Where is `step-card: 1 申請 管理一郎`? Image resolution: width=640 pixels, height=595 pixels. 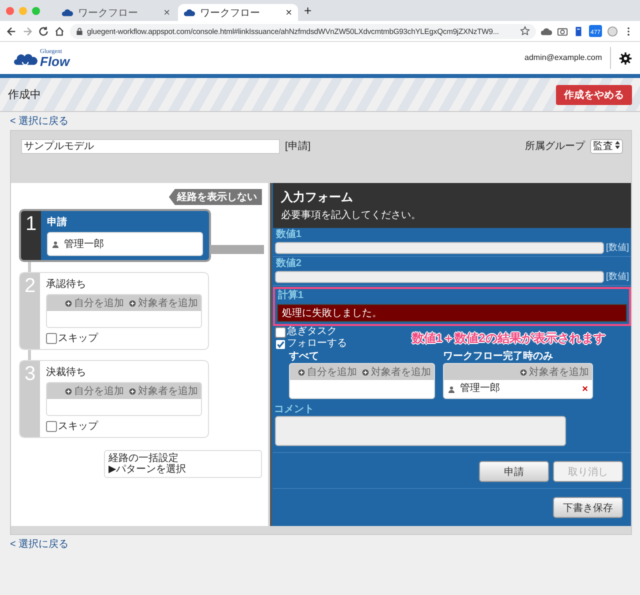 step-card: 1 申請 管理一郎 is located at coordinates (115, 235).